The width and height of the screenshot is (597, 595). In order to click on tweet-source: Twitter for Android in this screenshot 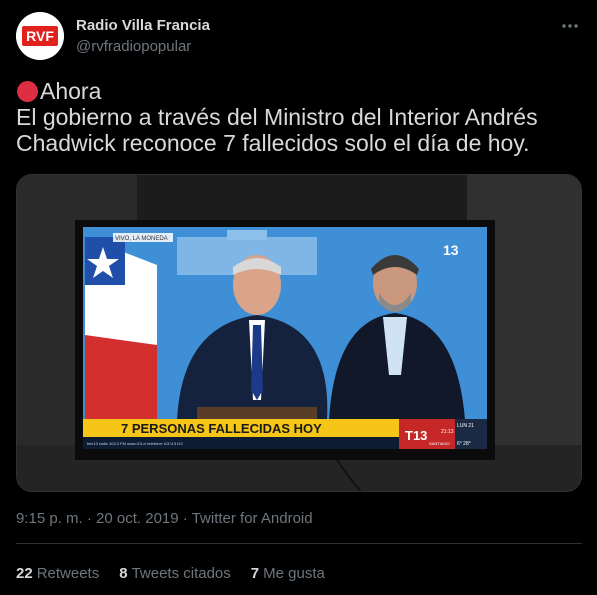, I will do `click(252, 518)`.